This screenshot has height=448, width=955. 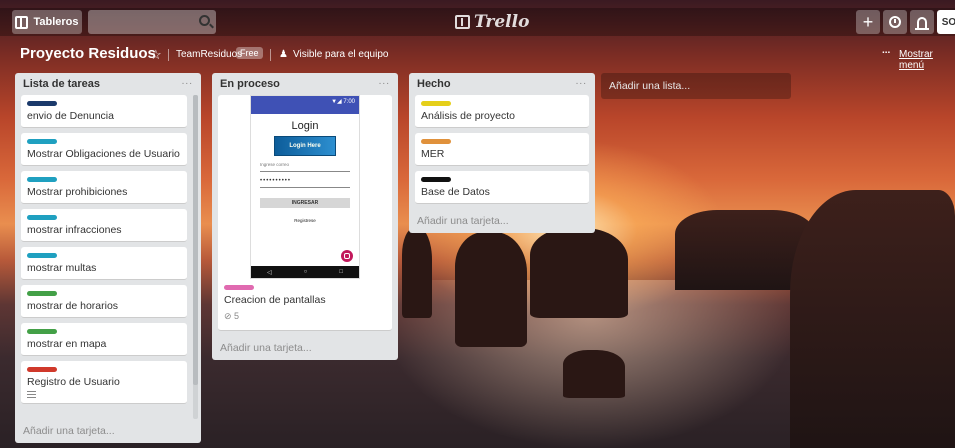 What do you see at coordinates (73, 382) in the screenshot?
I see `card-title: Registro de Usuario` at bounding box center [73, 382].